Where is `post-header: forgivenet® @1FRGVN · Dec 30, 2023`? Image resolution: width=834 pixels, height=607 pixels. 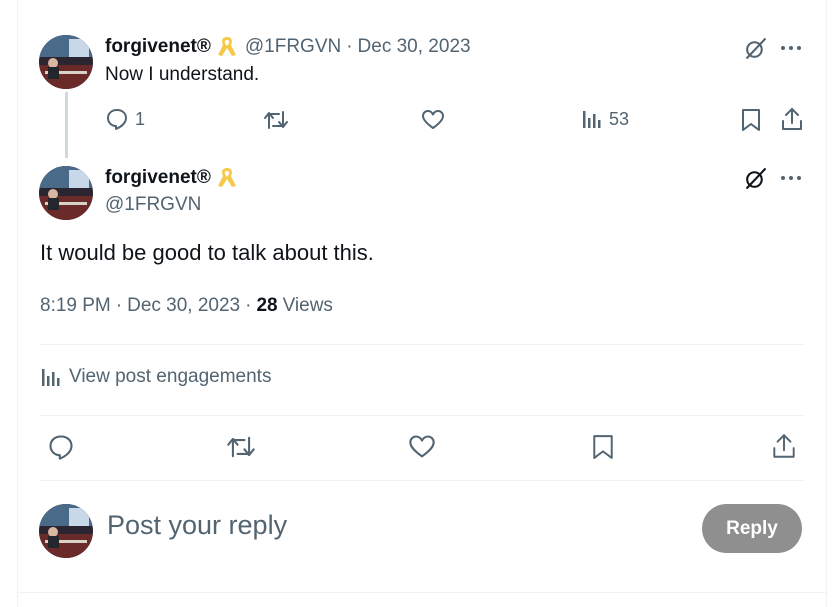
post-header: forgivenet® @1FRGVN · Dec 30, 2023 is located at coordinates (288, 47).